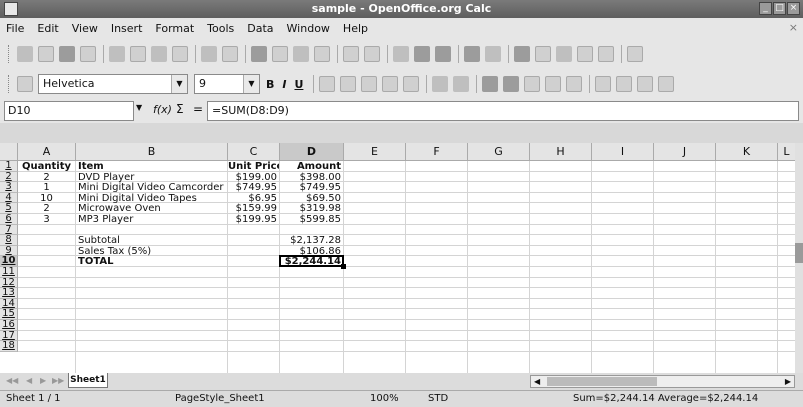 The image size is (803, 407). What do you see at coordinates (253, 166) in the screenshot?
I see `cell-c1: Unit Price` at bounding box center [253, 166].